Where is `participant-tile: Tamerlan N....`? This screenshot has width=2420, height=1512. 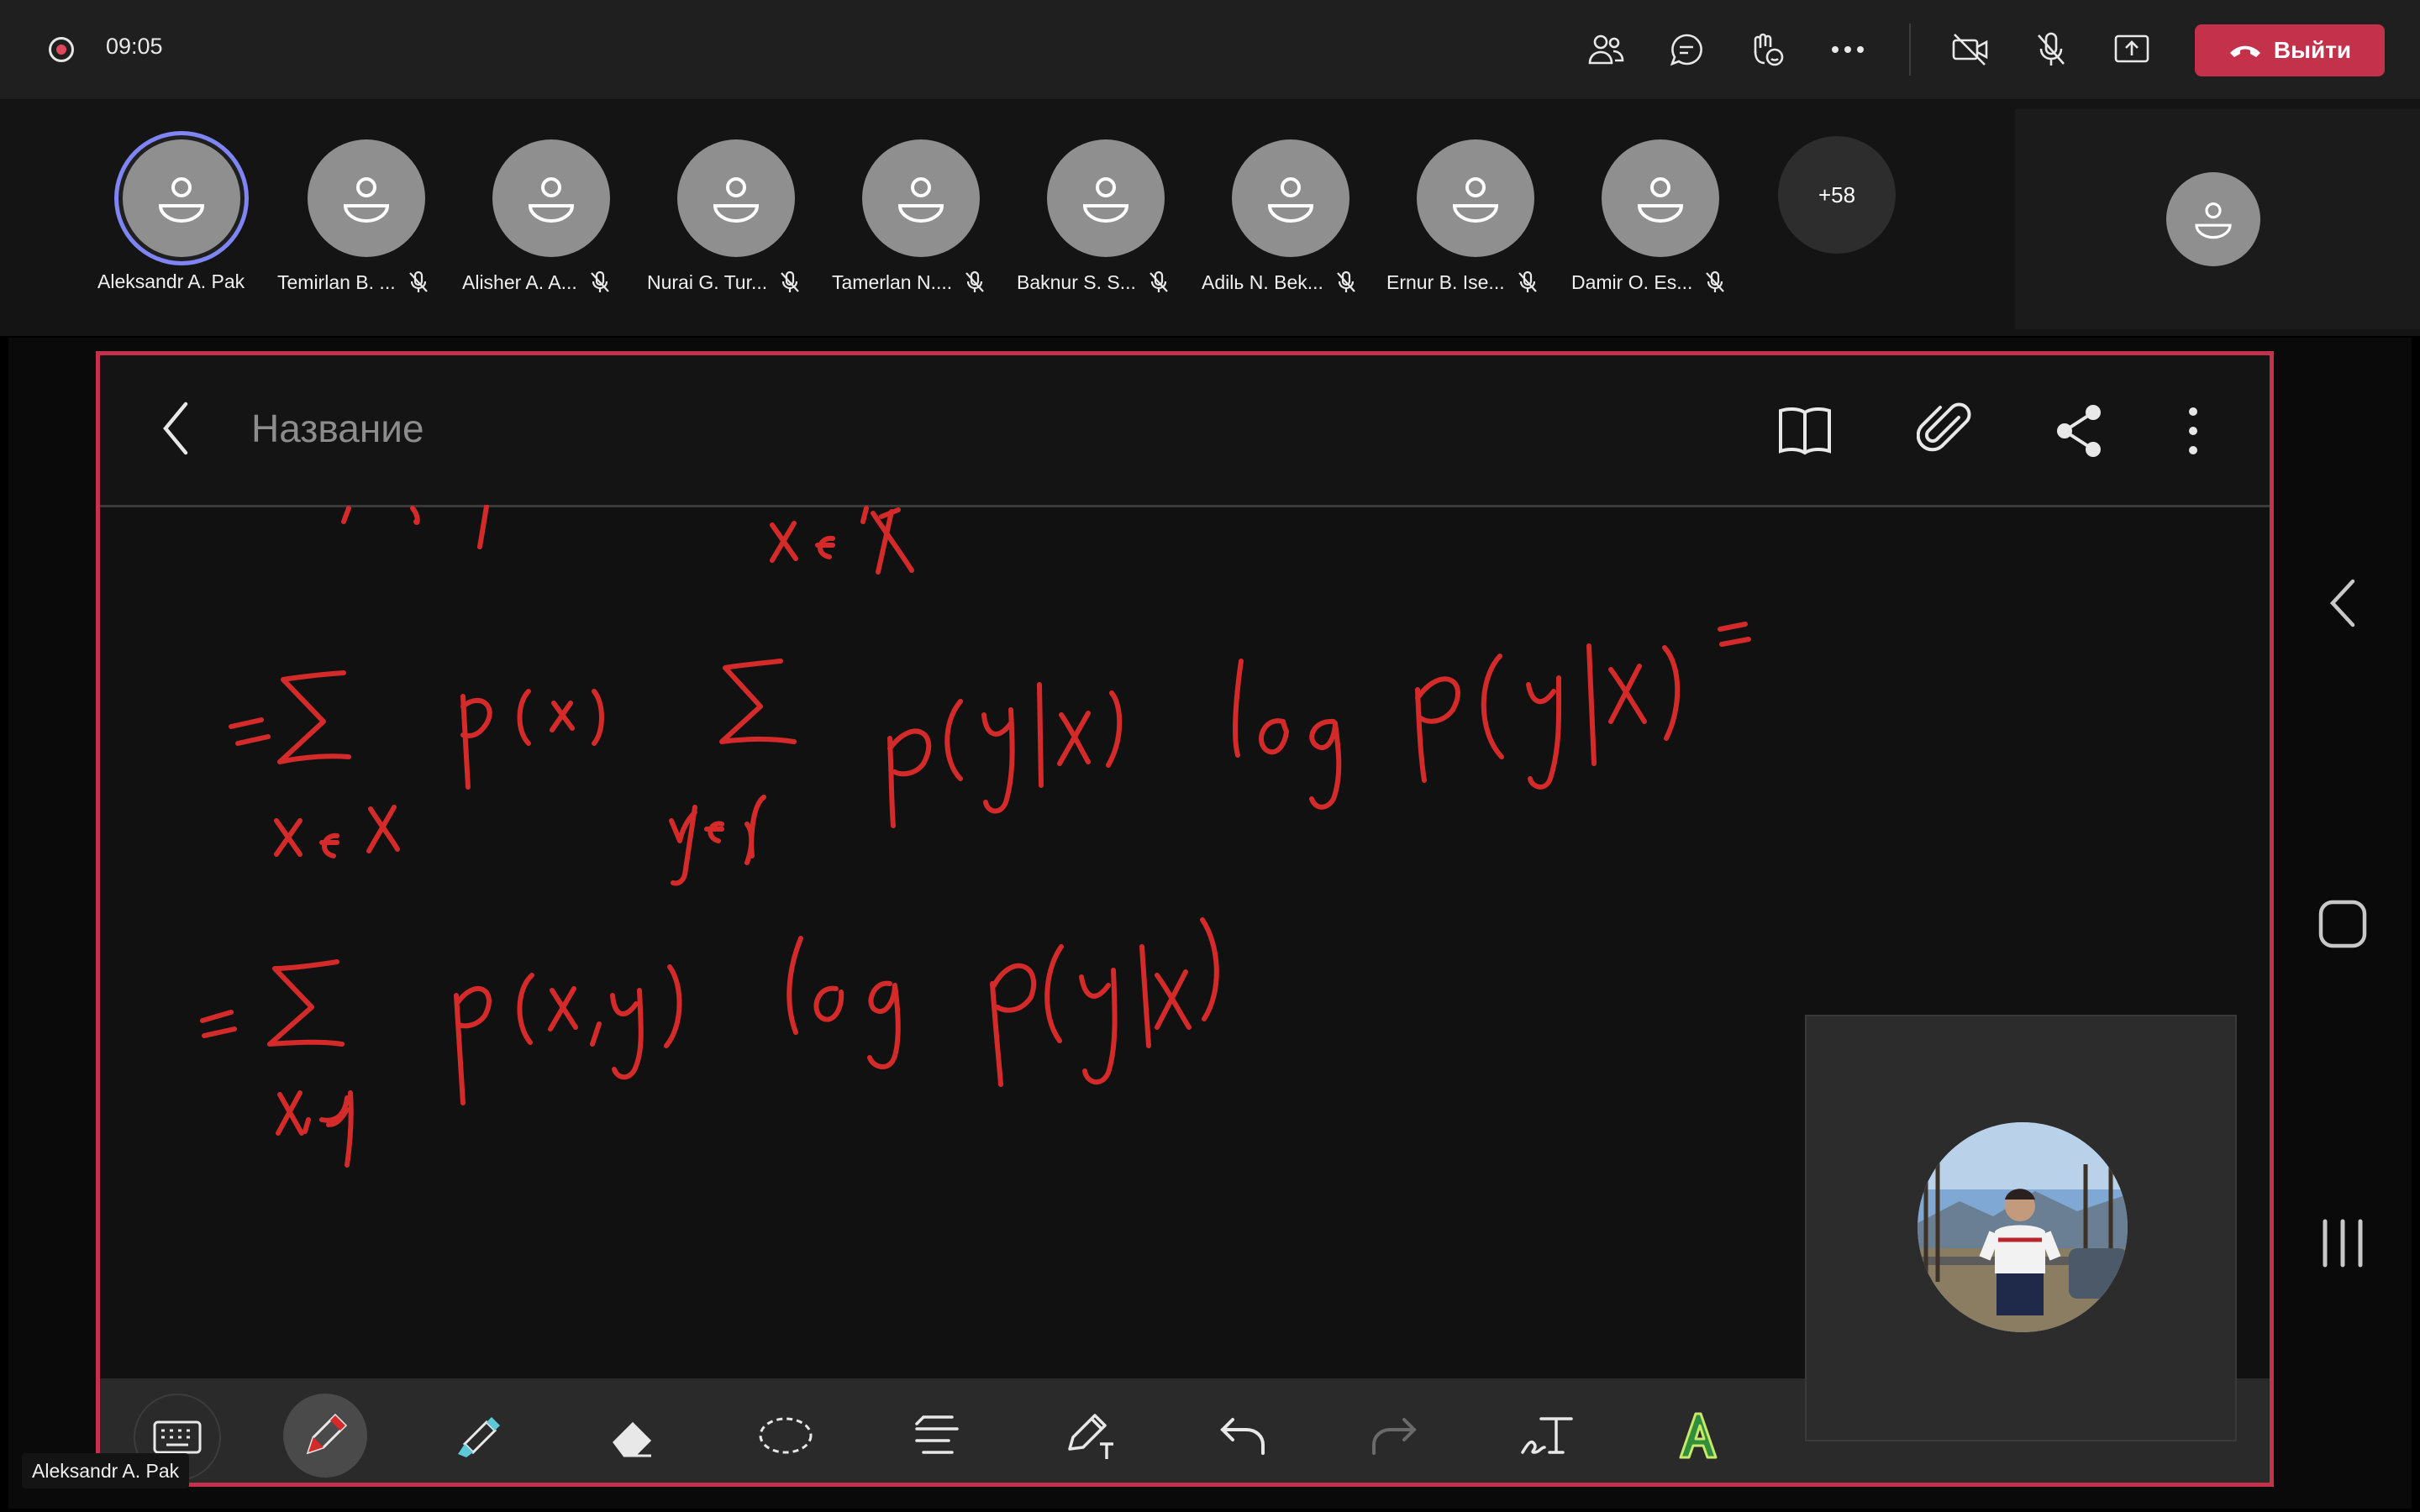
participant-tile: Tamerlan N.... is located at coordinates (920, 223).